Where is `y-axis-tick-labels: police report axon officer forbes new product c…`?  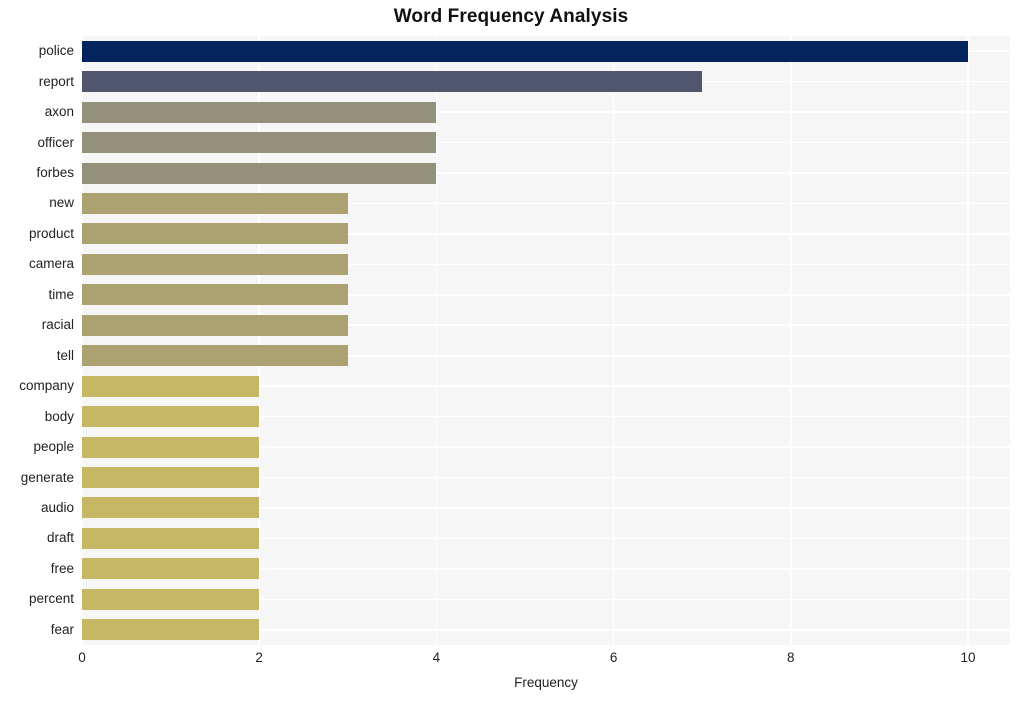
y-axis-tick-labels: police report axon officer forbes new product c… is located at coordinates (37, 340).